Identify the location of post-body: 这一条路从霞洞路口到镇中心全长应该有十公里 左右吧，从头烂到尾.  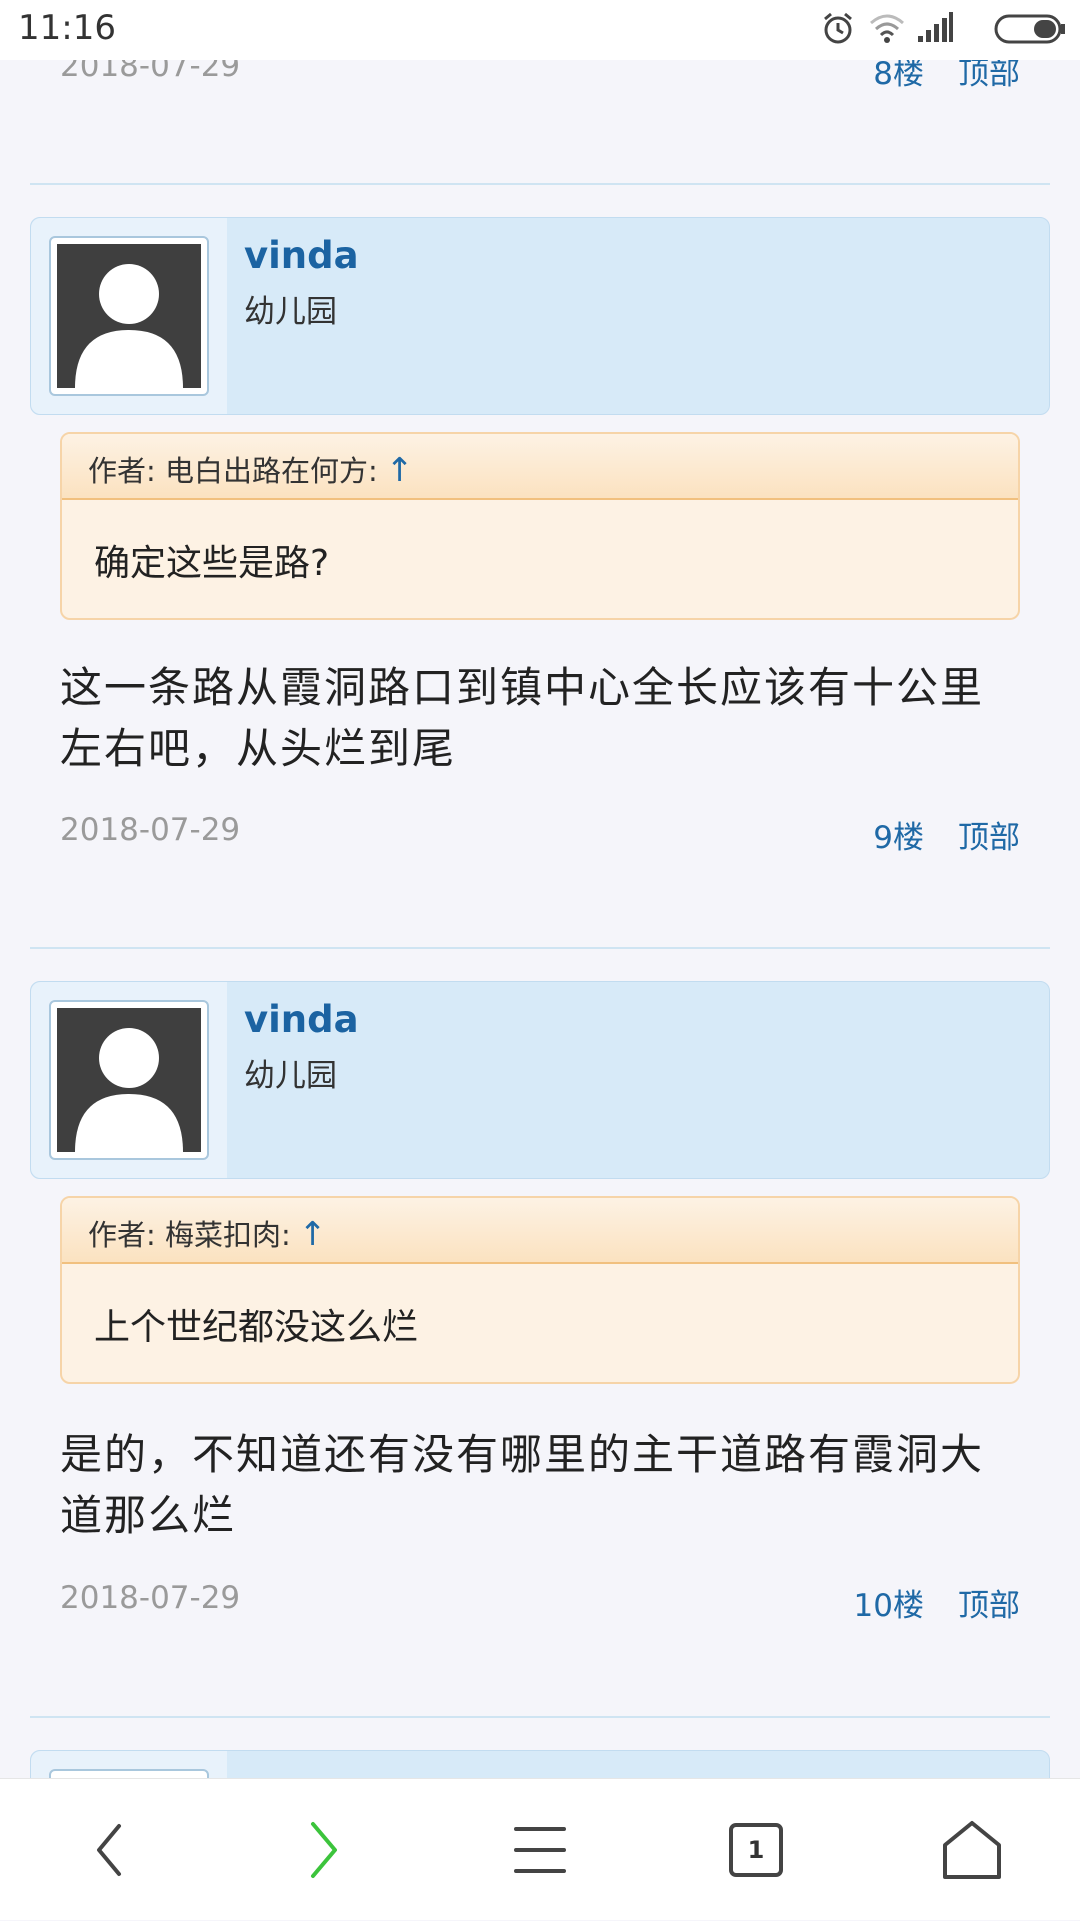
(540, 718).